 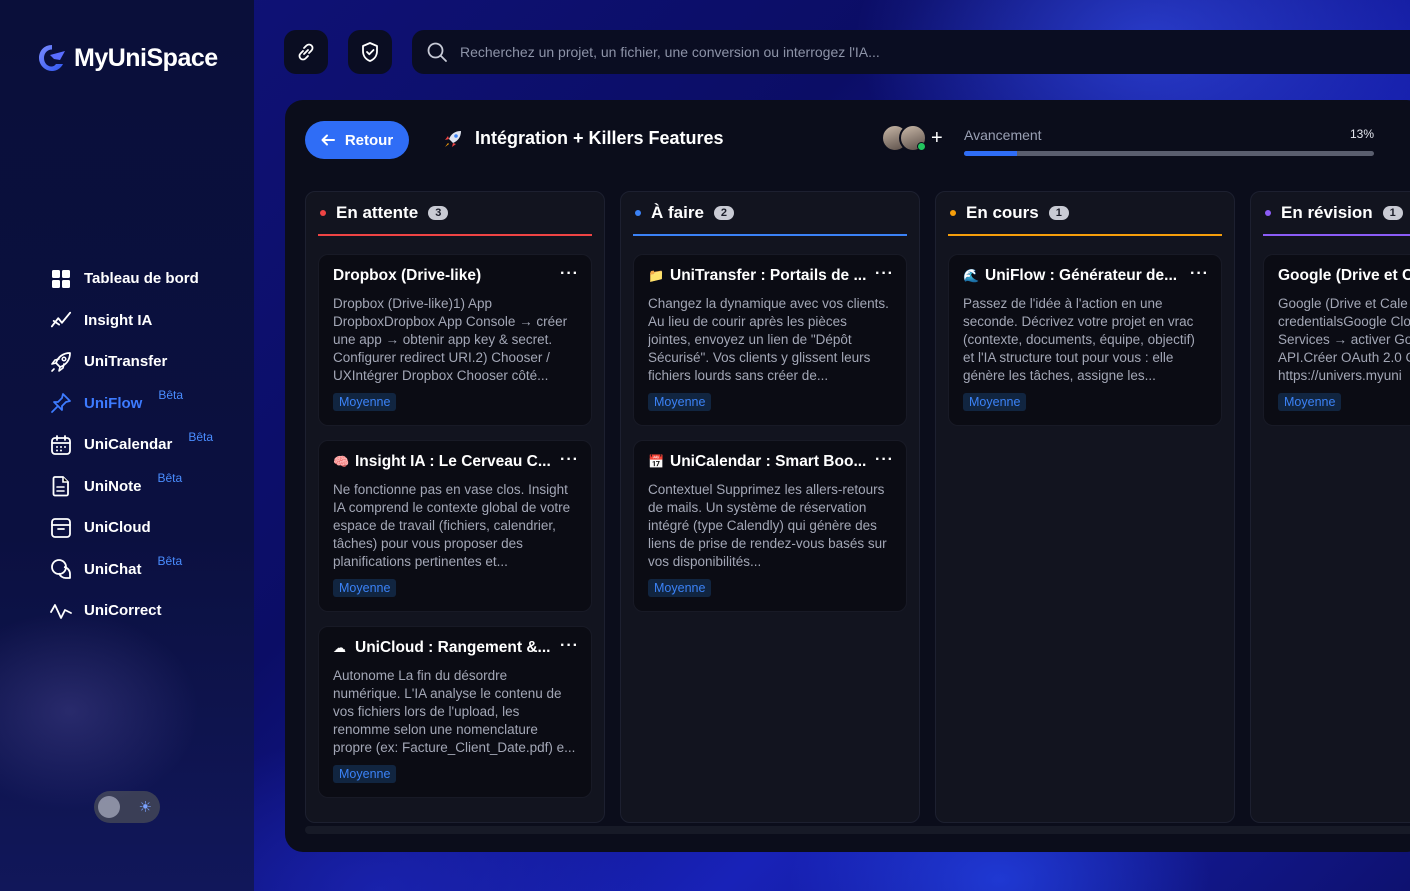 I want to click on sidebar-item-label: UniCloud, so click(x=117, y=528).